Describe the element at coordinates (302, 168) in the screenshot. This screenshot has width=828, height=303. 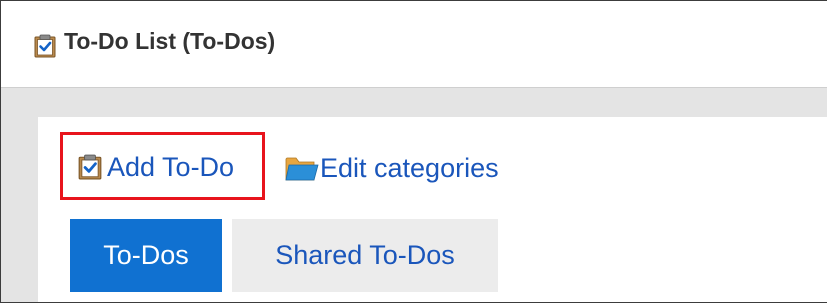
I see `folder-icon` at that location.